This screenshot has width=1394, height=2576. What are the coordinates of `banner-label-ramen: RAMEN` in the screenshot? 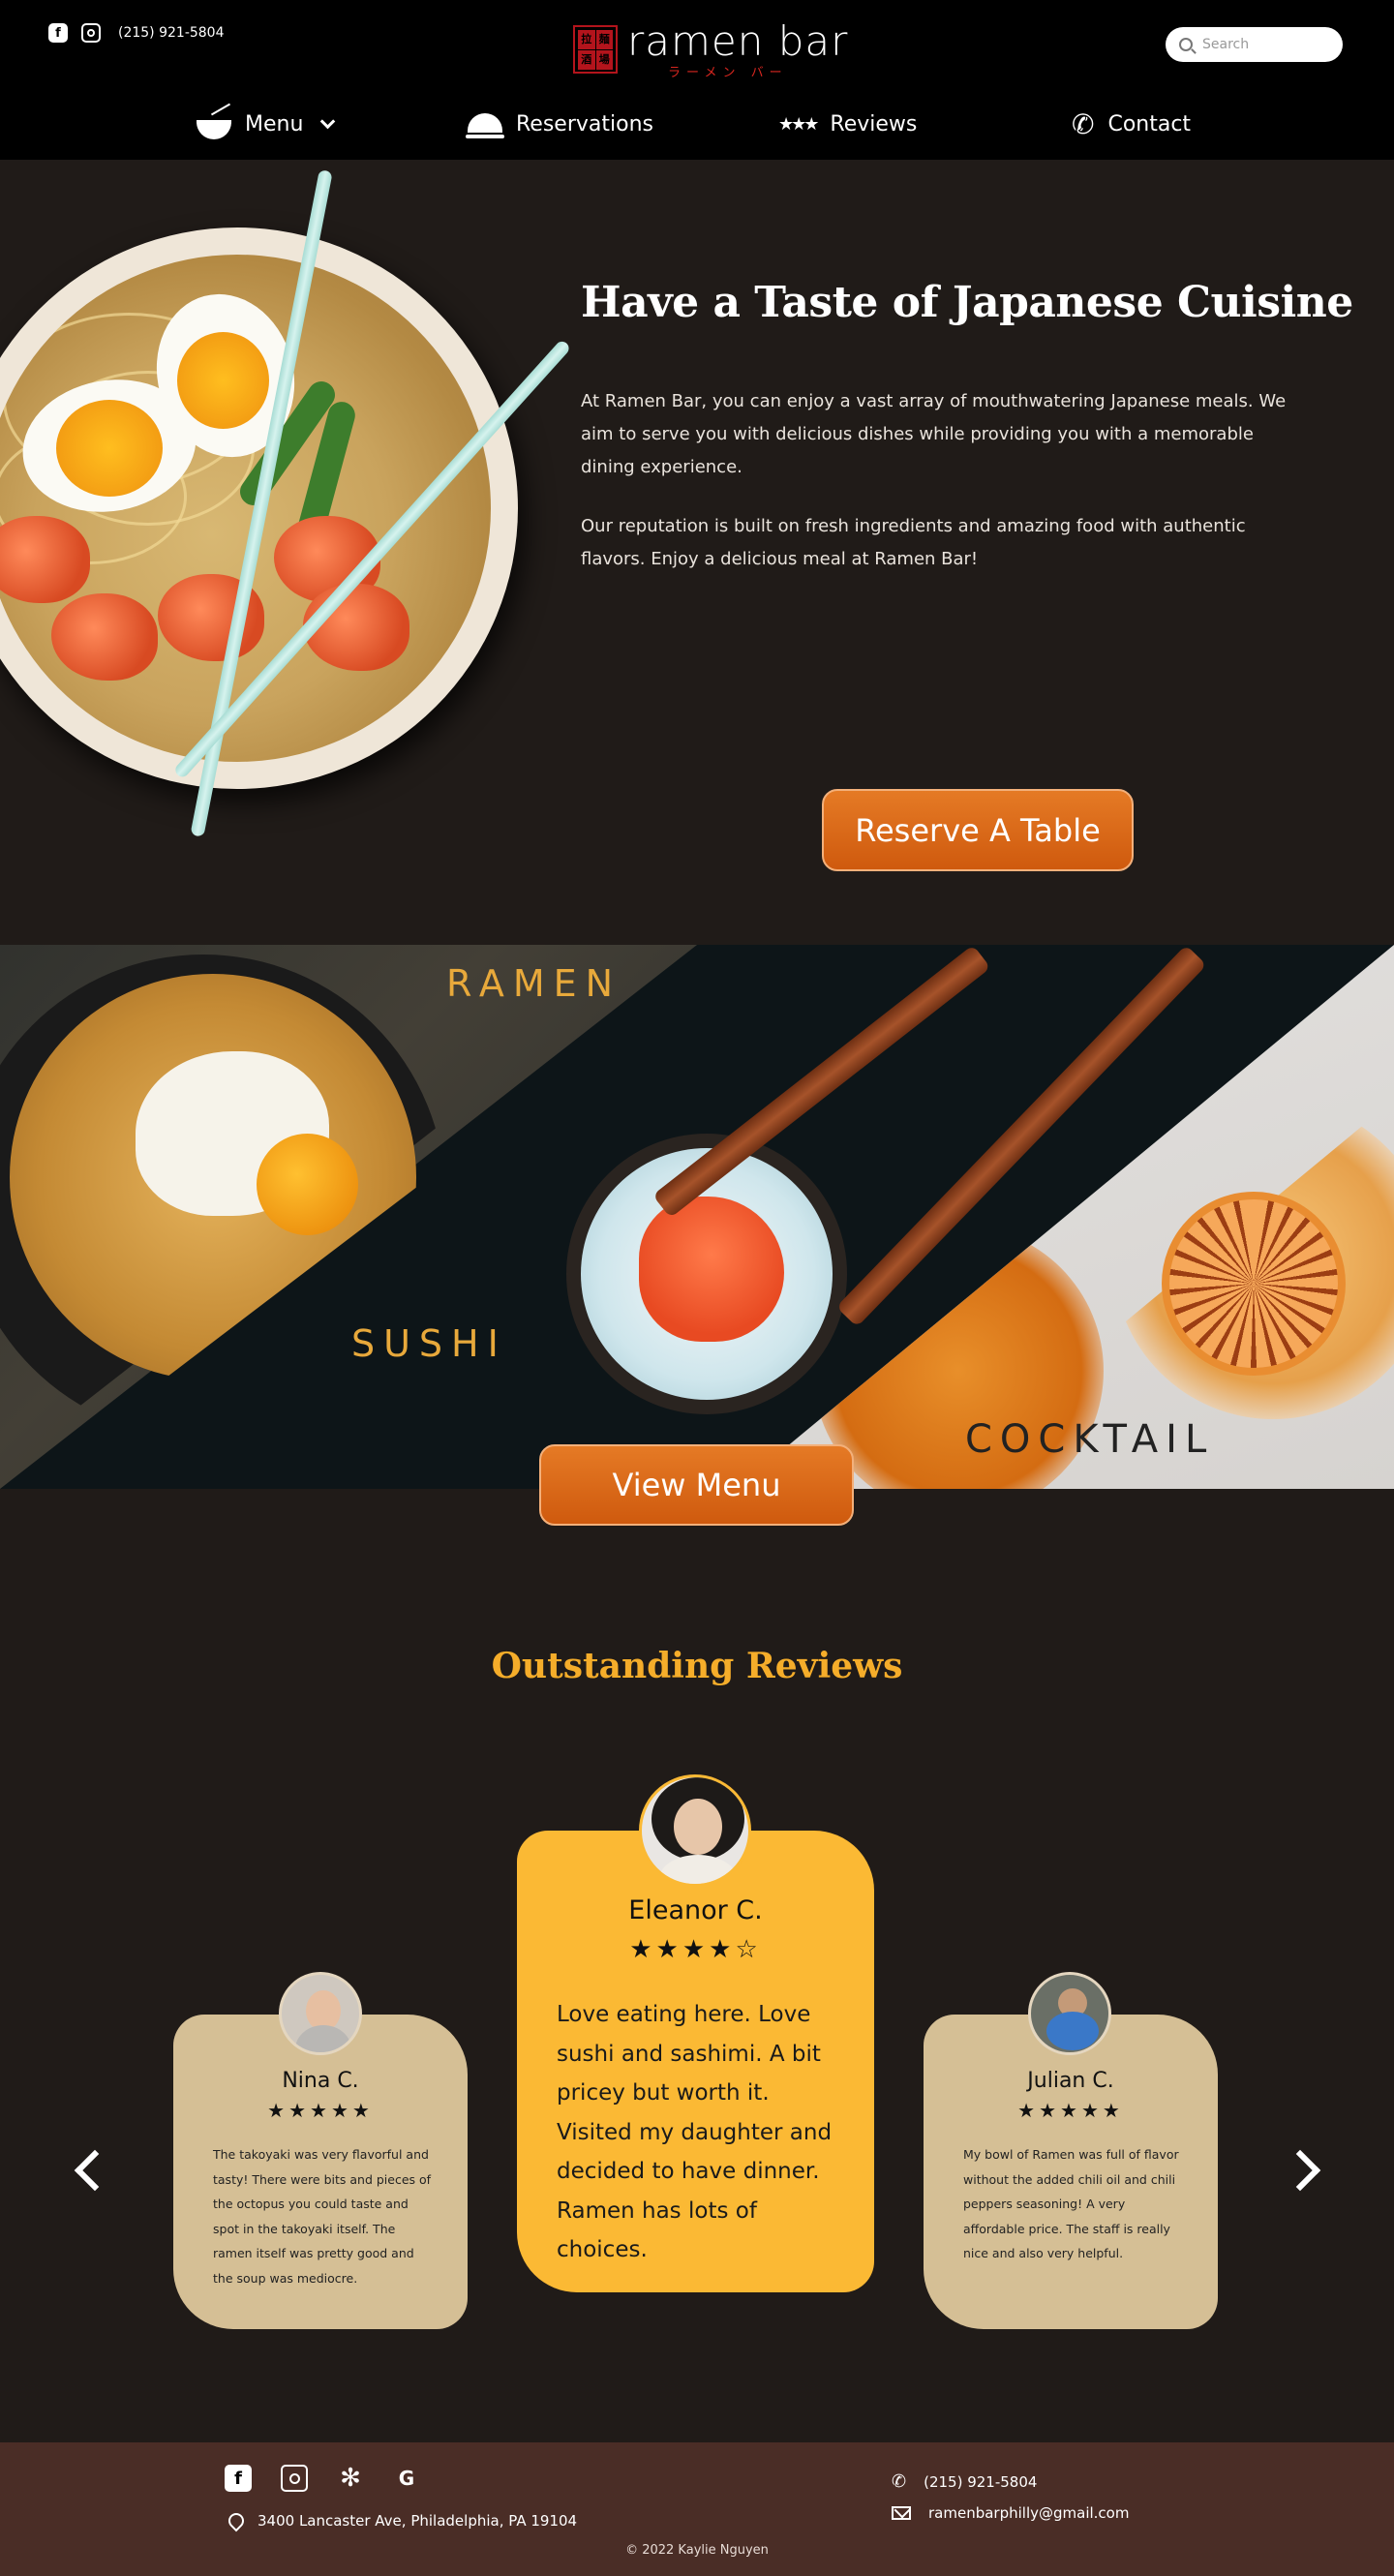 It's located at (534, 984).